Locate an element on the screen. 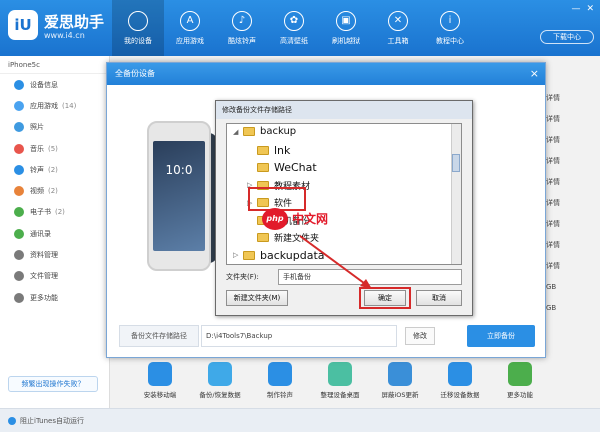 This screenshot has width=600, height=432. backup-path-row: 备份文件存储路径 D:\i4Tools7\Backup 修改 立即备份 is located at coordinates (327, 336).